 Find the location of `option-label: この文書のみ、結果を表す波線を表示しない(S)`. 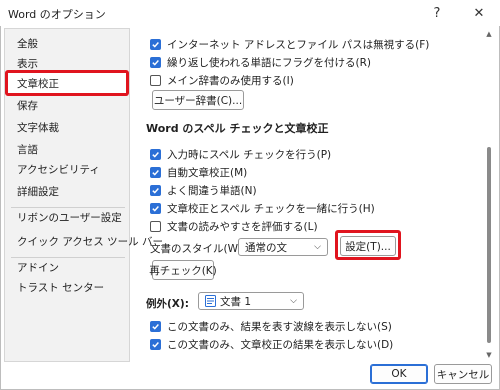

option-label: この文書のみ、結果を表す波線を表示しない(S) is located at coordinates (279, 326).